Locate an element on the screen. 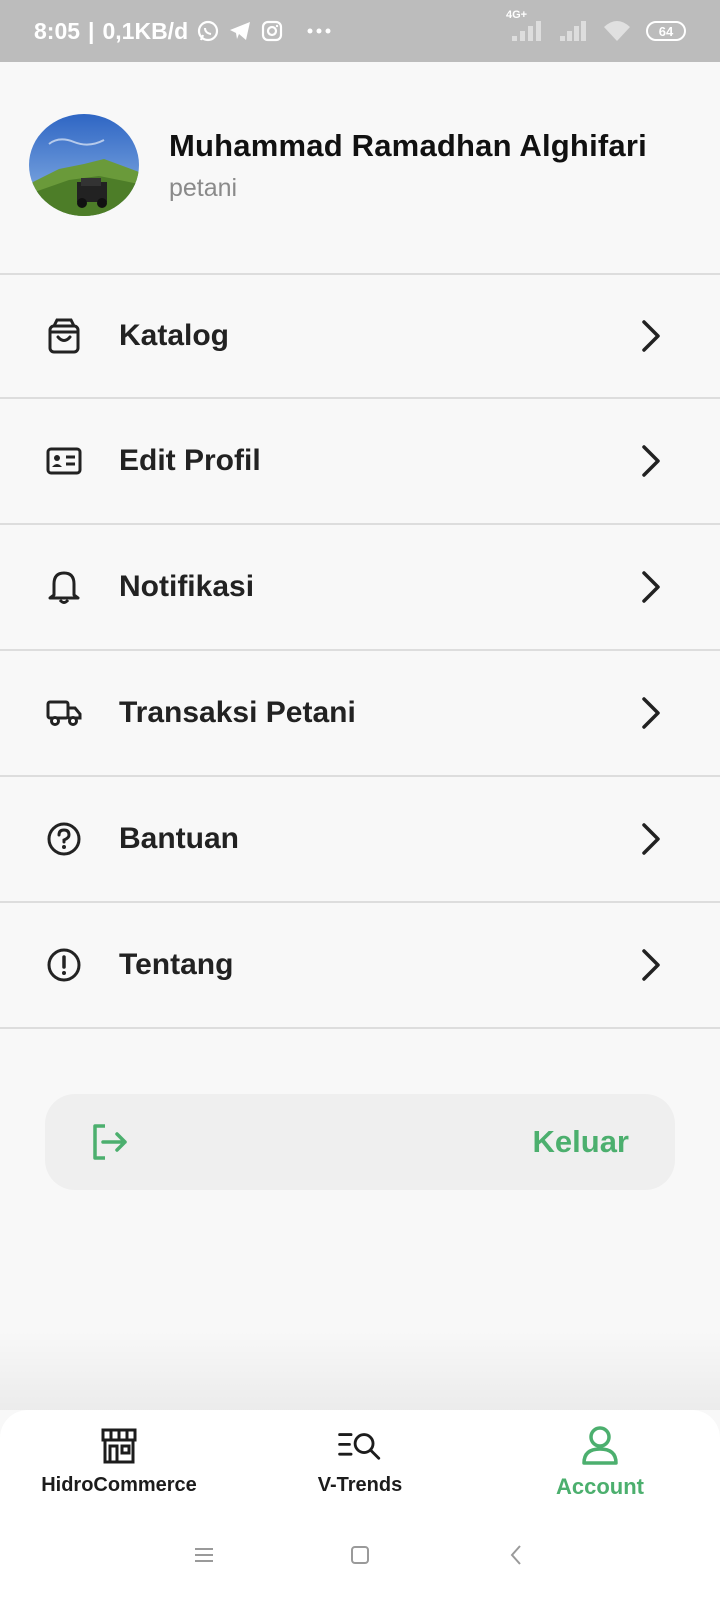 This screenshot has height=1600, width=720. signal-icon: 4G+ is located at coordinates (525, 26).